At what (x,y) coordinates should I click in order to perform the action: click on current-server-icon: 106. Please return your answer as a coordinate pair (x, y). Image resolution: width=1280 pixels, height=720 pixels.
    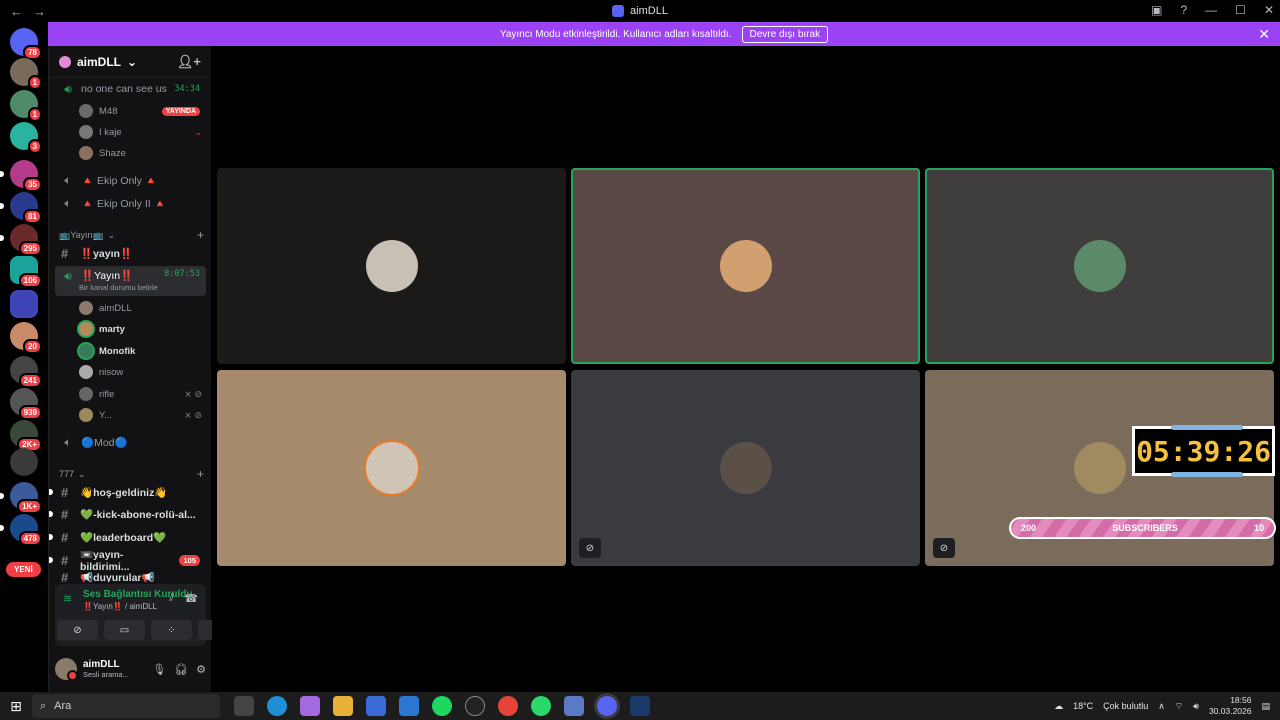
    Looking at the image, I should click on (26, 272).